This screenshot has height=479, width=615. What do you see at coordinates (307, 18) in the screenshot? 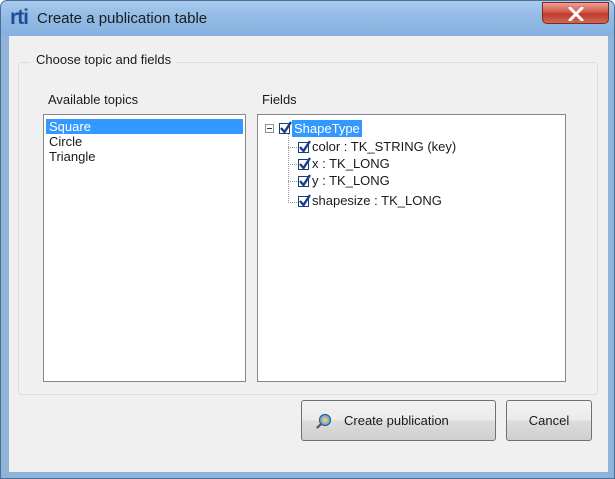
I see `title-bar: rti Create a publication table` at bounding box center [307, 18].